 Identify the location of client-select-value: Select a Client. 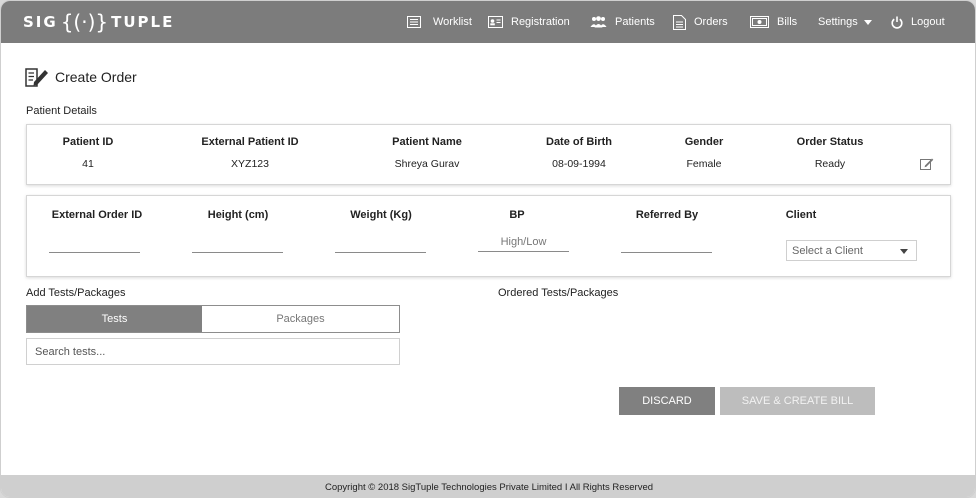
(827, 250).